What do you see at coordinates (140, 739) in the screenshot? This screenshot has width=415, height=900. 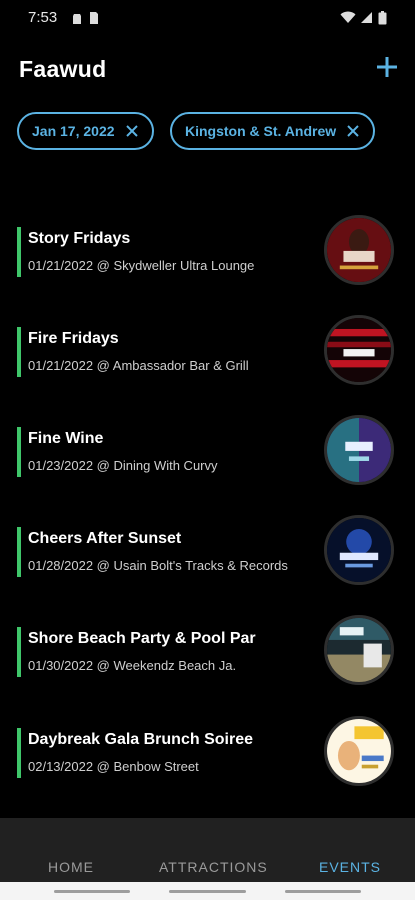 I see `event-name: Daybreak Gala Brunch Soiree` at bounding box center [140, 739].